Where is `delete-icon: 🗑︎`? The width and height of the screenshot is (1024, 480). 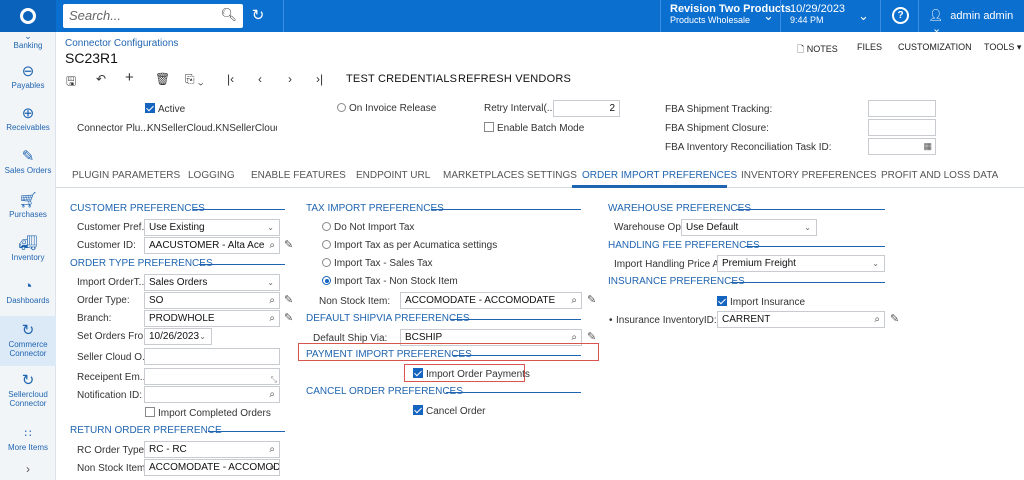
delete-icon: 🗑︎ is located at coordinates (162, 79).